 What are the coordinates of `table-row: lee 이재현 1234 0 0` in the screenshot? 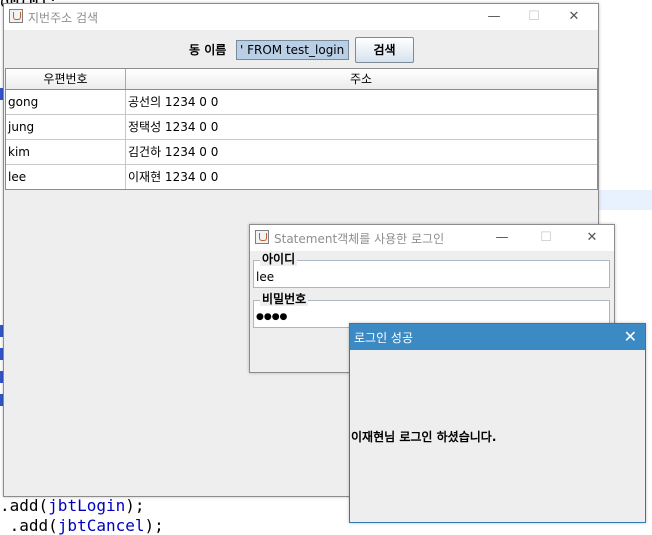 It's located at (301, 177).